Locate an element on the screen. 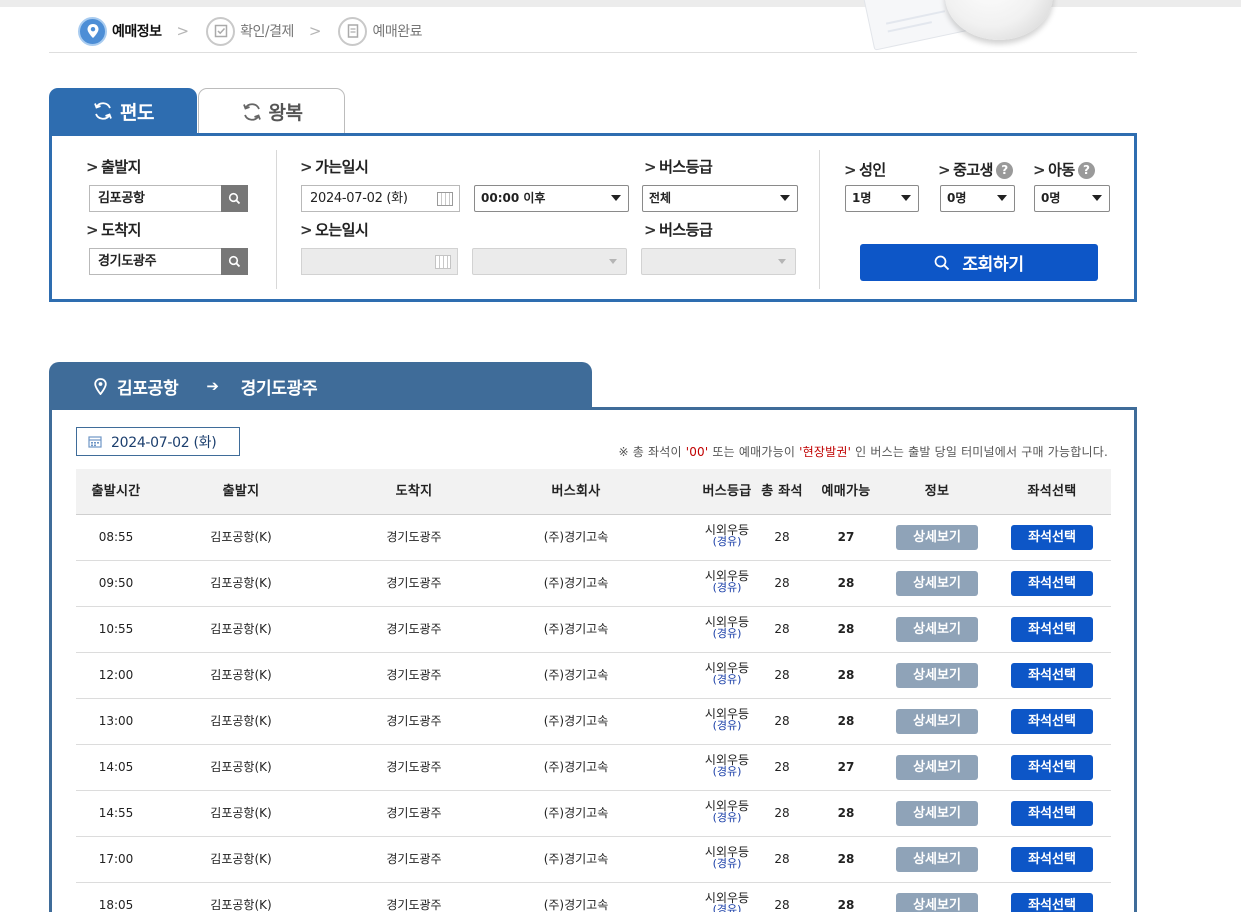 The image size is (1241, 912). departure-time-cell: 18:05 is located at coordinates (116, 905).